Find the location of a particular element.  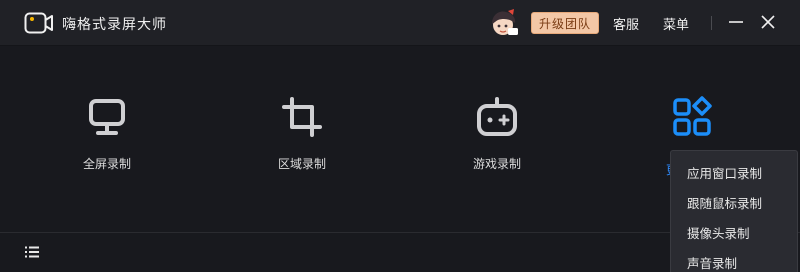

region-record-label: 区域录制 is located at coordinates (301, 164).